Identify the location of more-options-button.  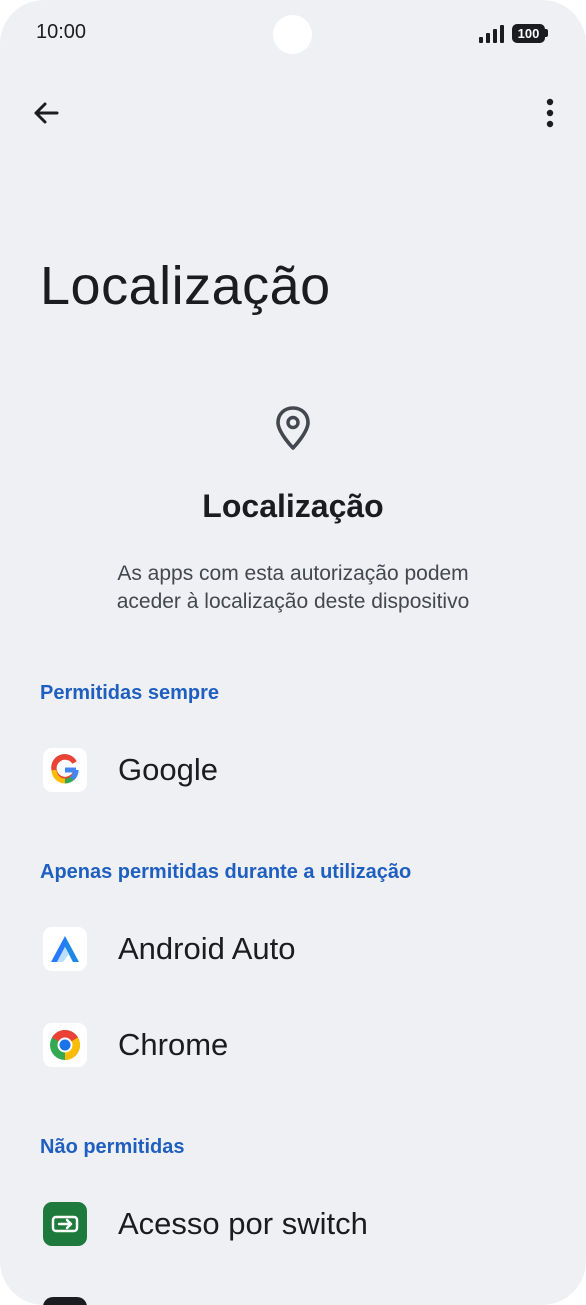
(550, 114).